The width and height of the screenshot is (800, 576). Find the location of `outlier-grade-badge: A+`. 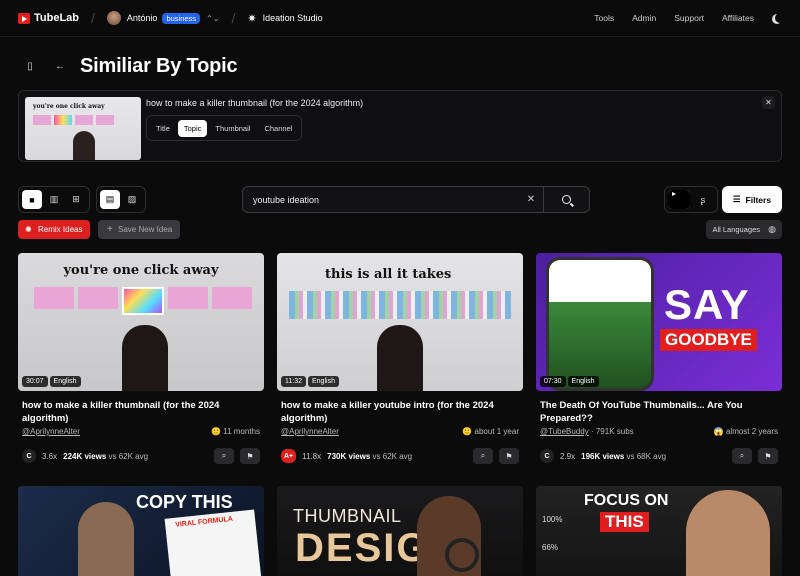

outlier-grade-badge: A+ is located at coordinates (289, 456).